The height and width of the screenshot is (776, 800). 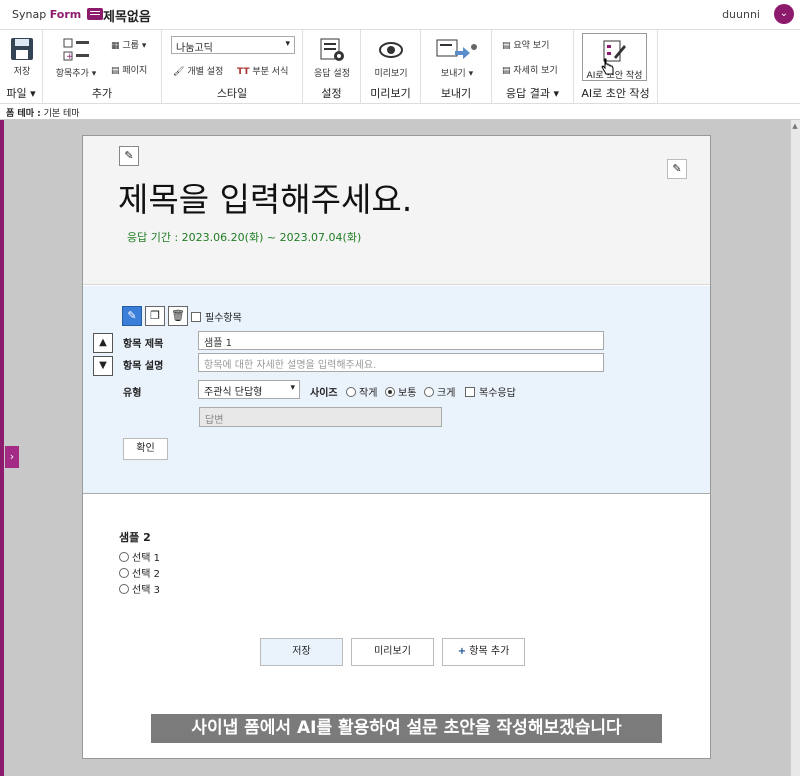 What do you see at coordinates (21, 93) in the screenshot?
I see `file-group-label: 파일 ▾` at bounding box center [21, 93].